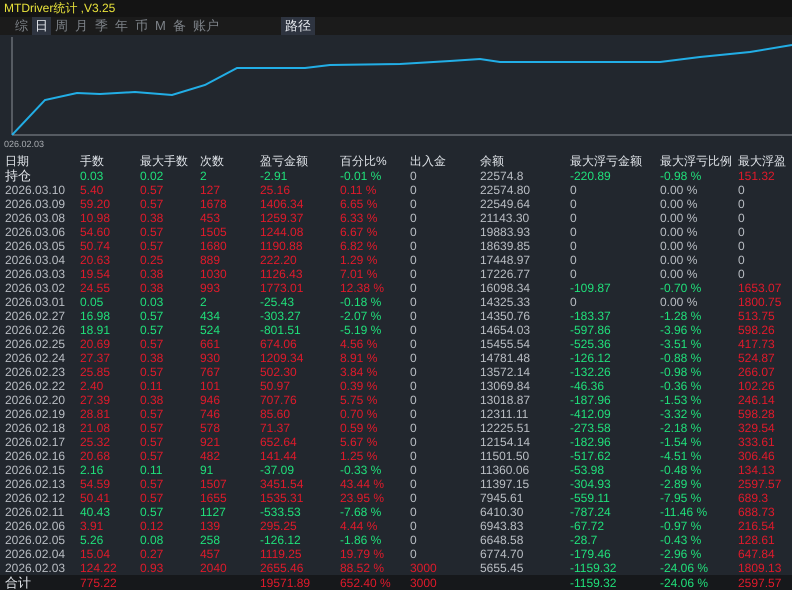  I want to click on table-cell-text: -3.96 %, so click(681, 330).